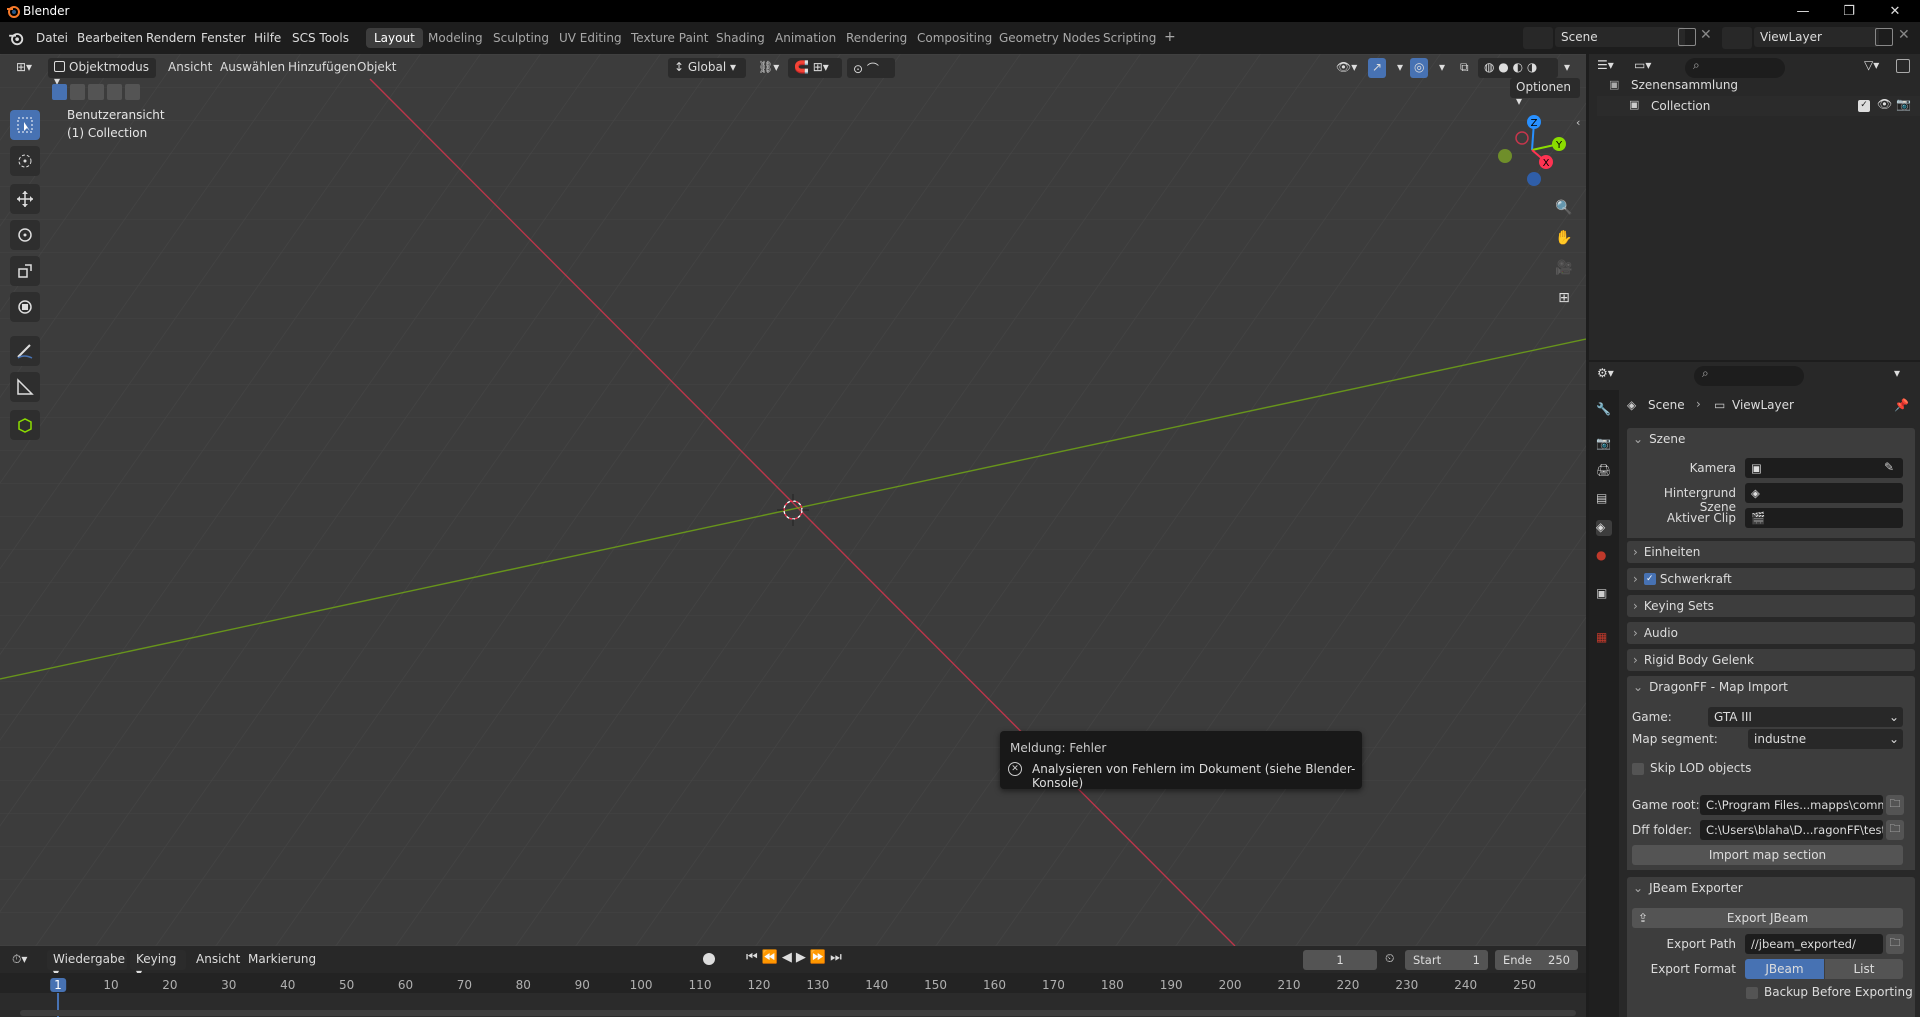 The image size is (1920, 1017). Describe the element at coordinates (1567, 68) in the screenshot. I see `shading-dropdown-icon: ▾` at that location.